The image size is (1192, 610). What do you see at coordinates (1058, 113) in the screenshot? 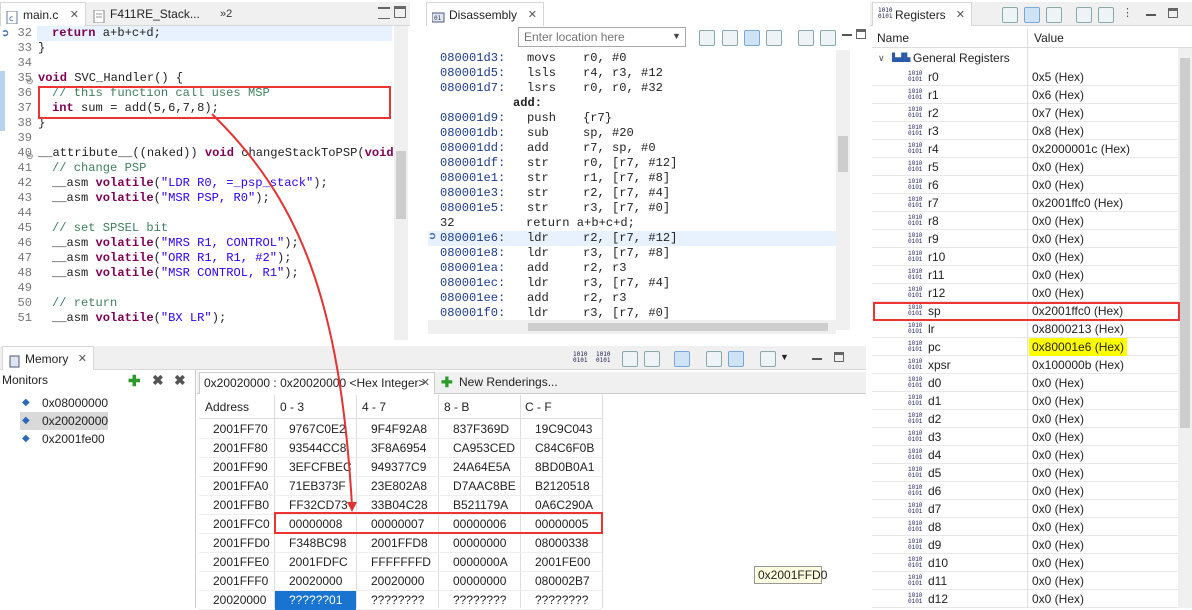
I see `register-value: 0x7 (Hex)` at bounding box center [1058, 113].